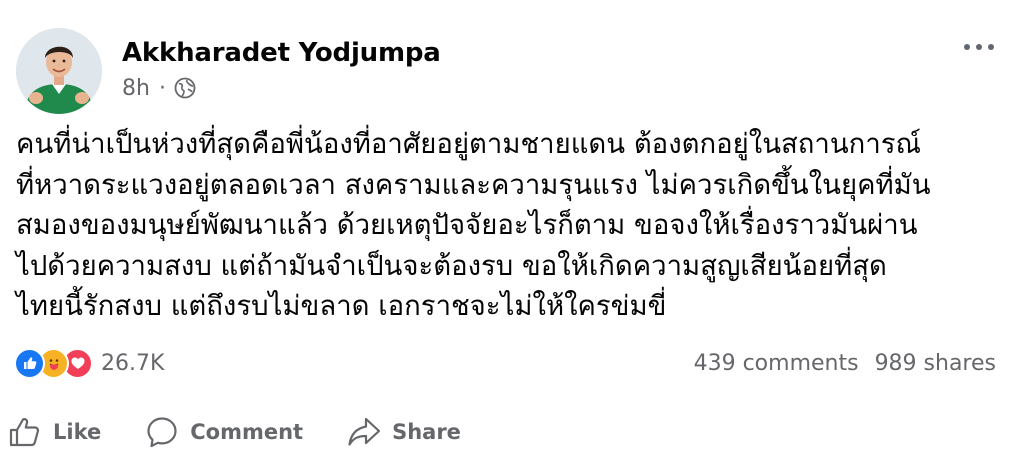 Image resolution: width=1024 pixels, height=458 pixels. I want to click on author-avatar, so click(59, 71).